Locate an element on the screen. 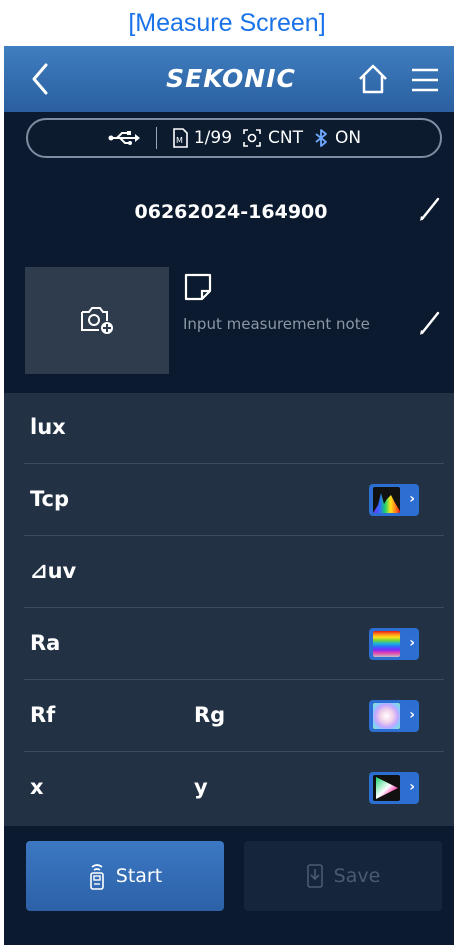 Image resolution: width=454 pixels, height=945 pixels. measurement-row-lux: lux is located at coordinates (234, 428).